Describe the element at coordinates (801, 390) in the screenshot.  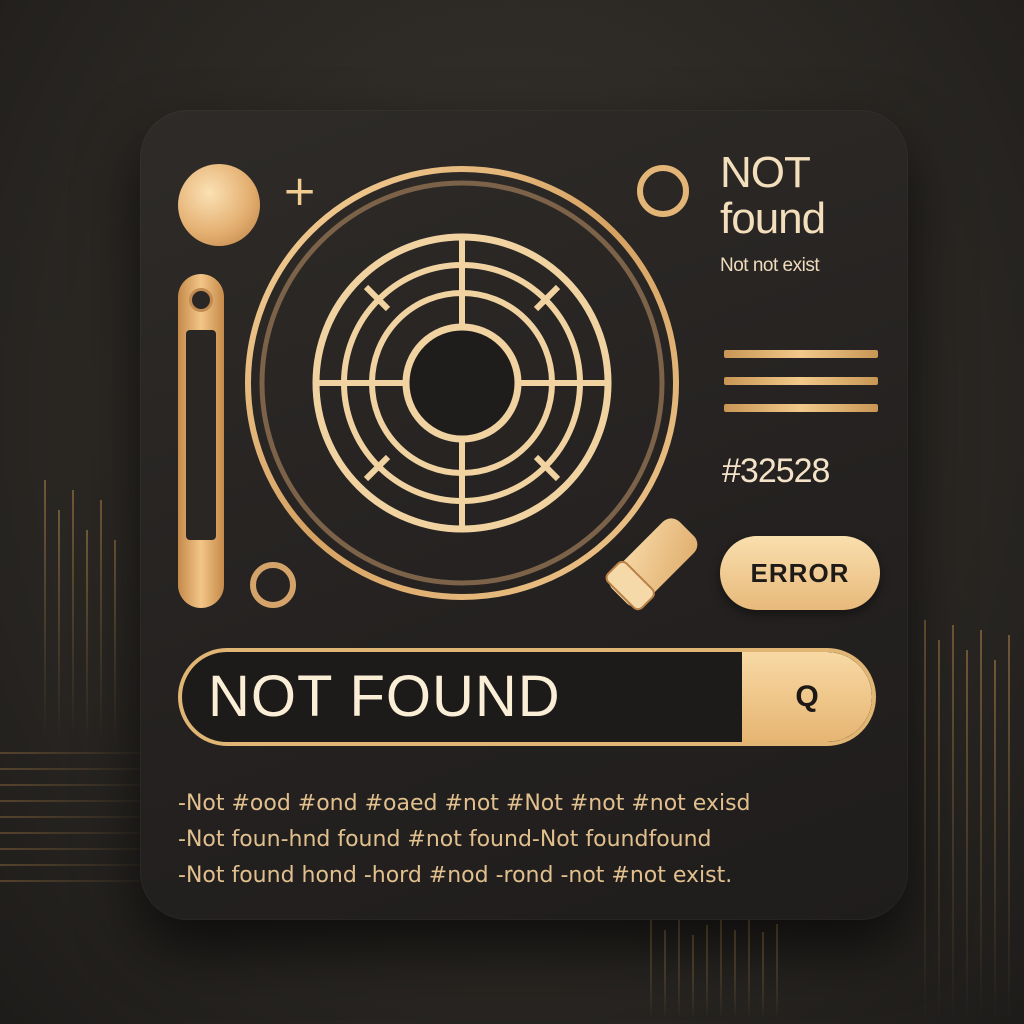
I see `menu-lines-icon` at that location.